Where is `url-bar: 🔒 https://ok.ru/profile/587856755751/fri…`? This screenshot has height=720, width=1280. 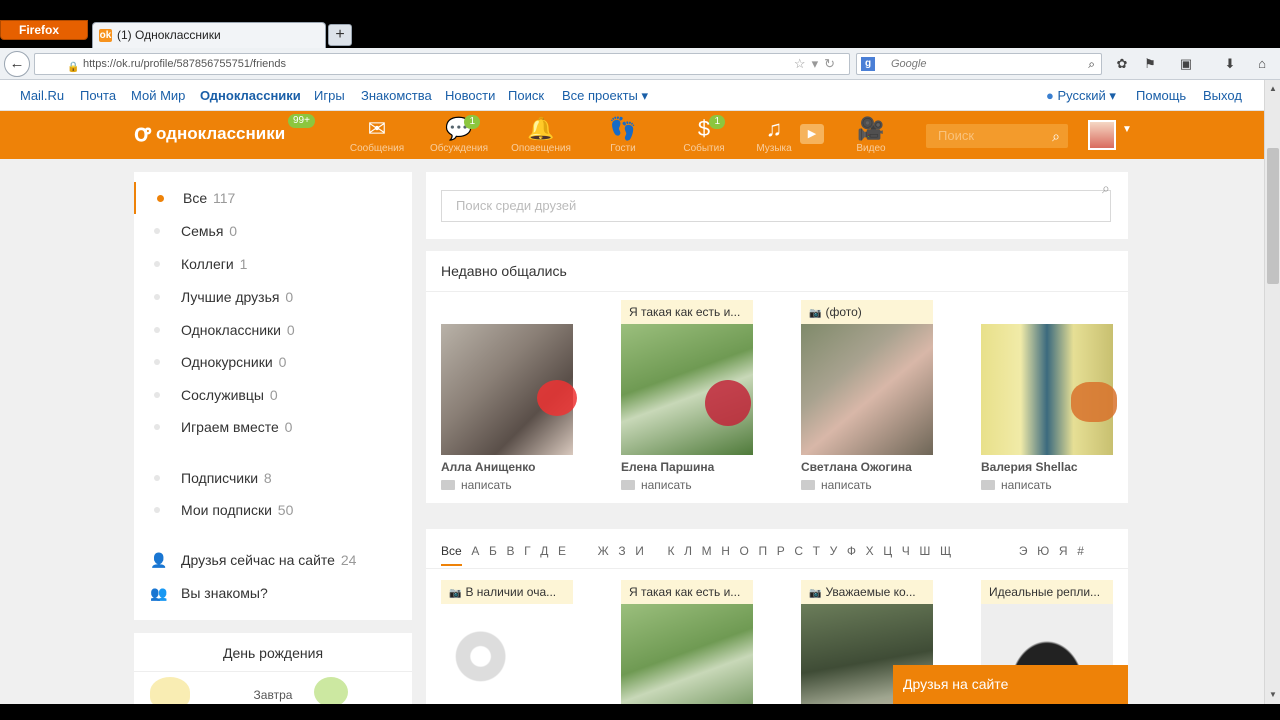
url-bar: 🔒 https://ok.ru/profile/587856755751/fri… is located at coordinates (442, 64).